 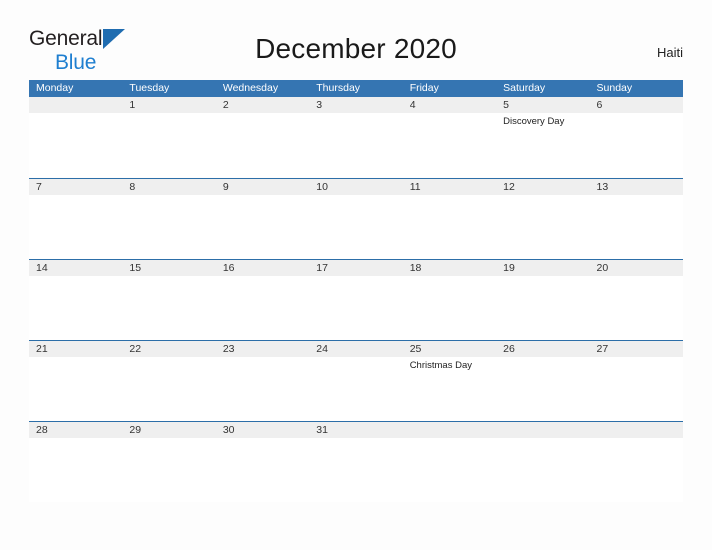 I want to click on day-number: 13, so click(x=602, y=187).